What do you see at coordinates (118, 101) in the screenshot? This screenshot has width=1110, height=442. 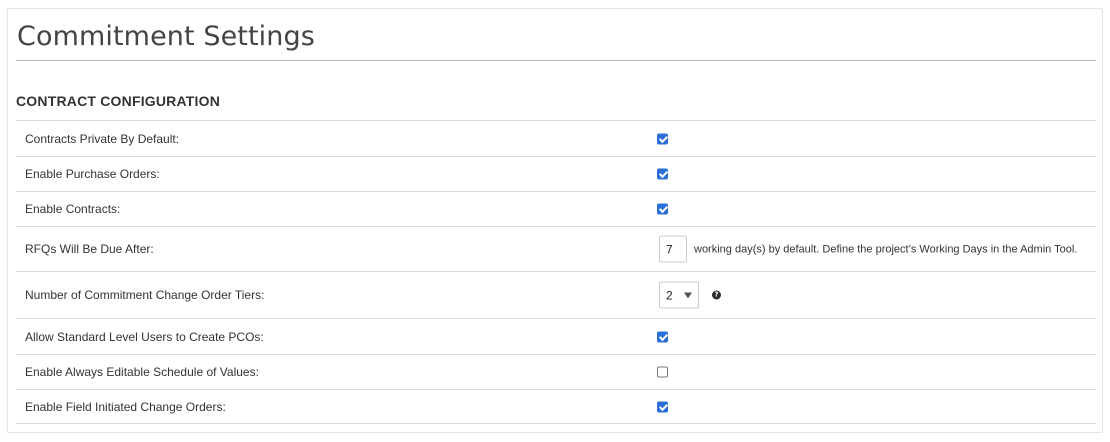 I see `section-heading: CONTRACT CONFIGURATION` at bounding box center [118, 101].